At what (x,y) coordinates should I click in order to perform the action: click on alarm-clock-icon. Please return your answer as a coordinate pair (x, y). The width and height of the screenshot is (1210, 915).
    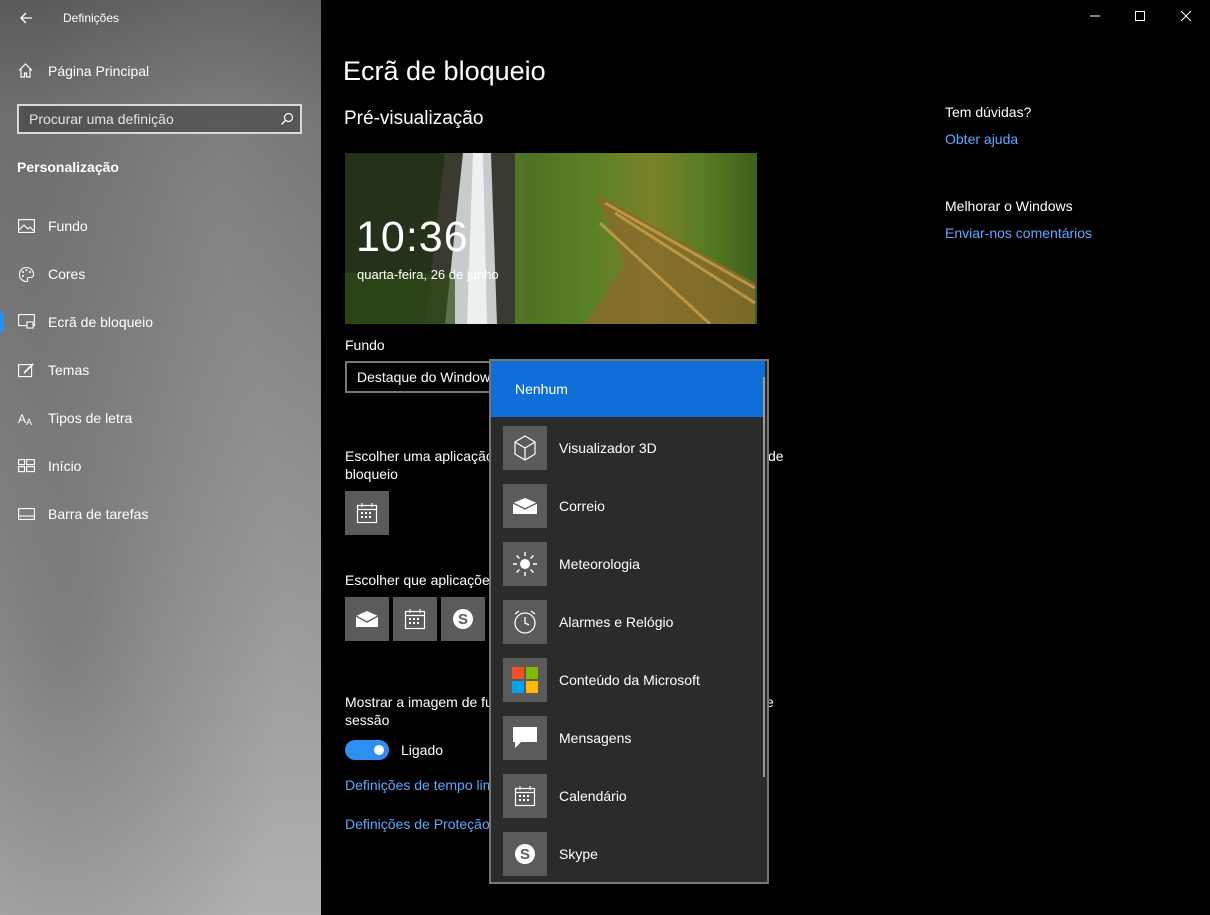
    Looking at the image, I should click on (525, 622).